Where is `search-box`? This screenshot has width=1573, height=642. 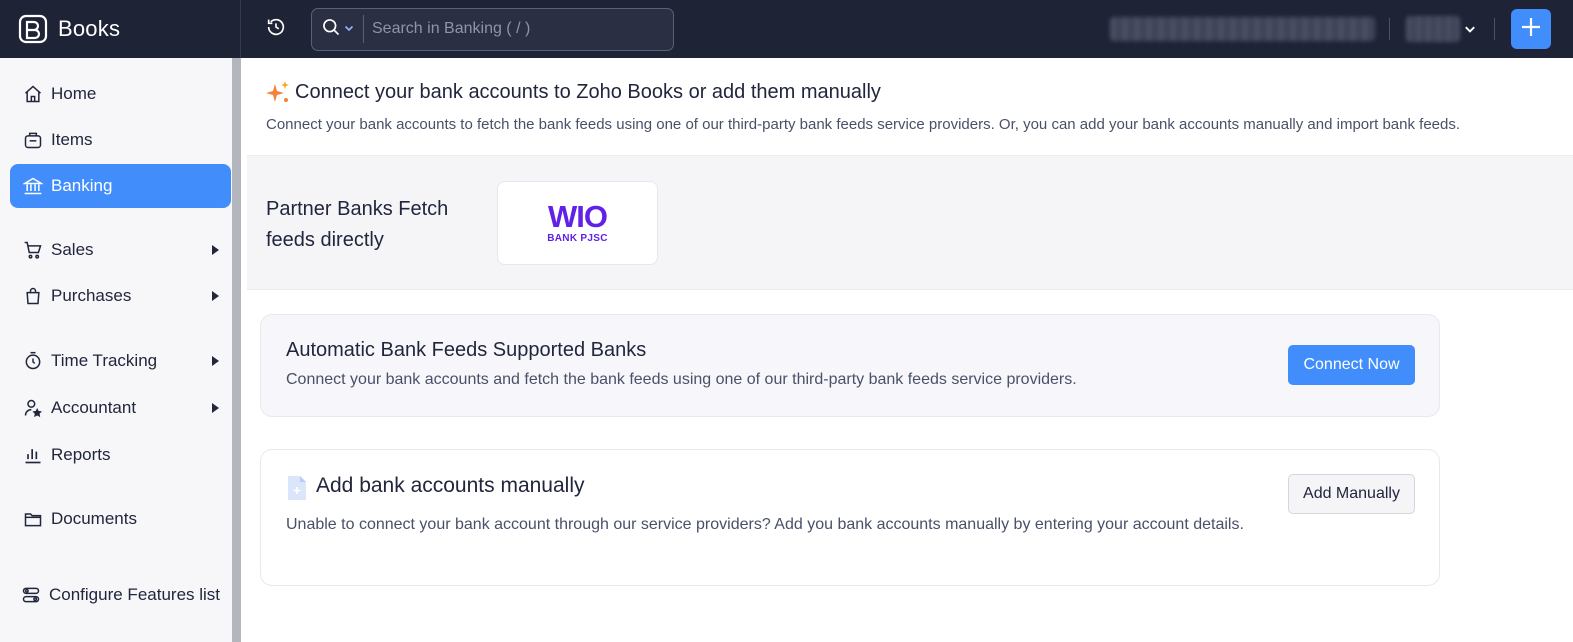
search-box is located at coordinates (492, 29).